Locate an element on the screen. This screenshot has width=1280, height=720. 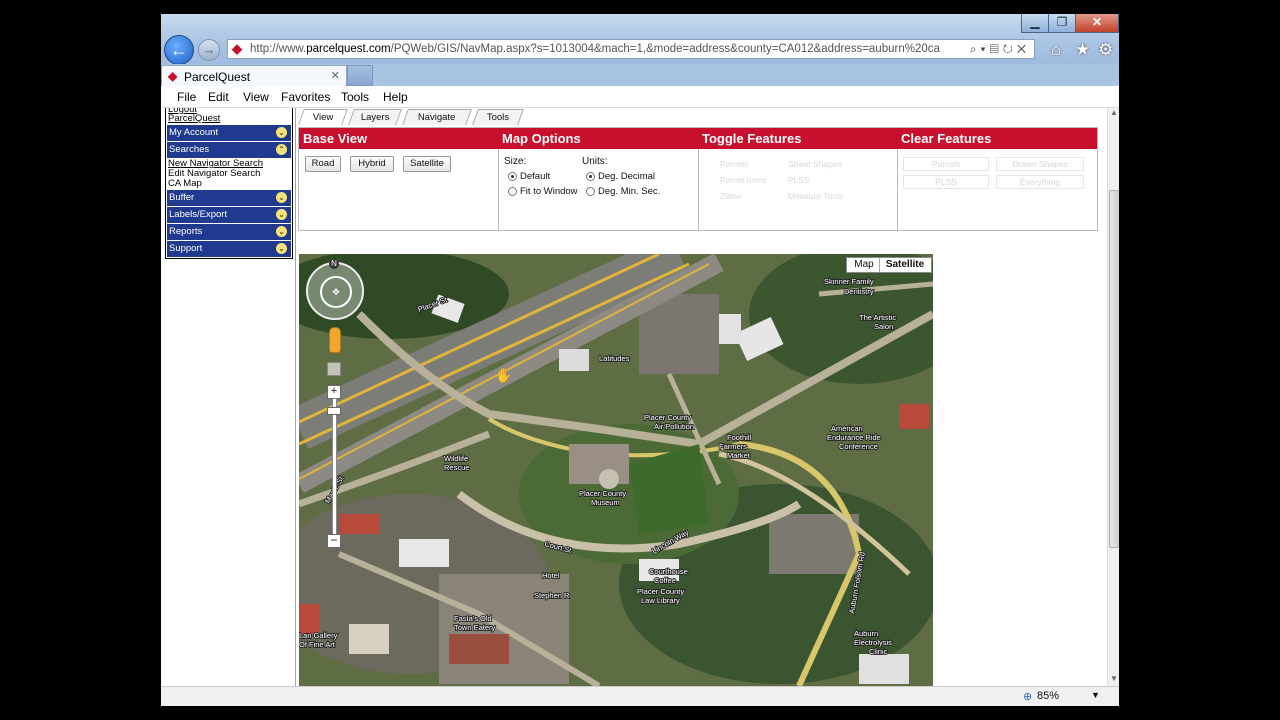
toggle-parcels: Parcels is located at coordinates (734, 164).